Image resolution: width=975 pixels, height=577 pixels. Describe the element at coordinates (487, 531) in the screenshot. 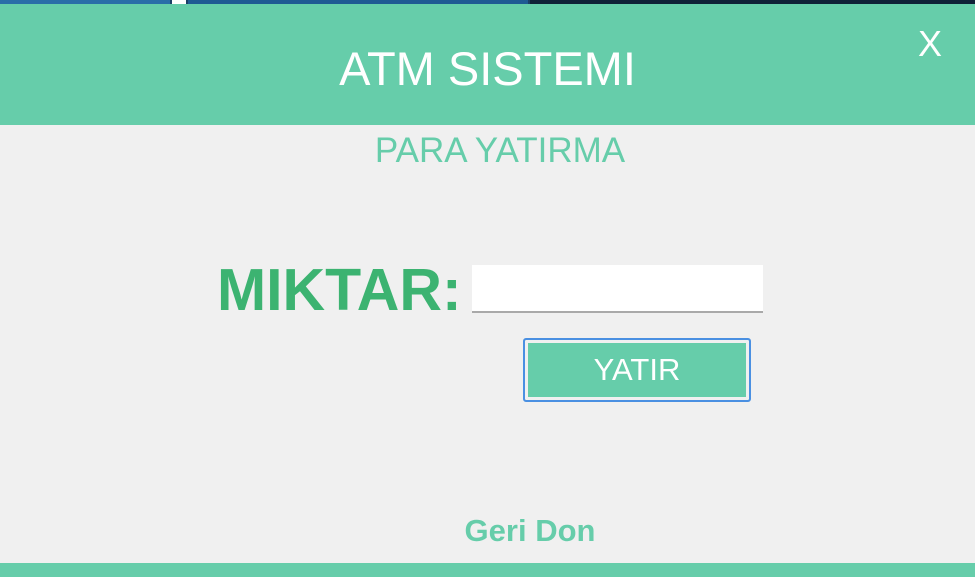

I see `back-link: Geri Don` at that location.